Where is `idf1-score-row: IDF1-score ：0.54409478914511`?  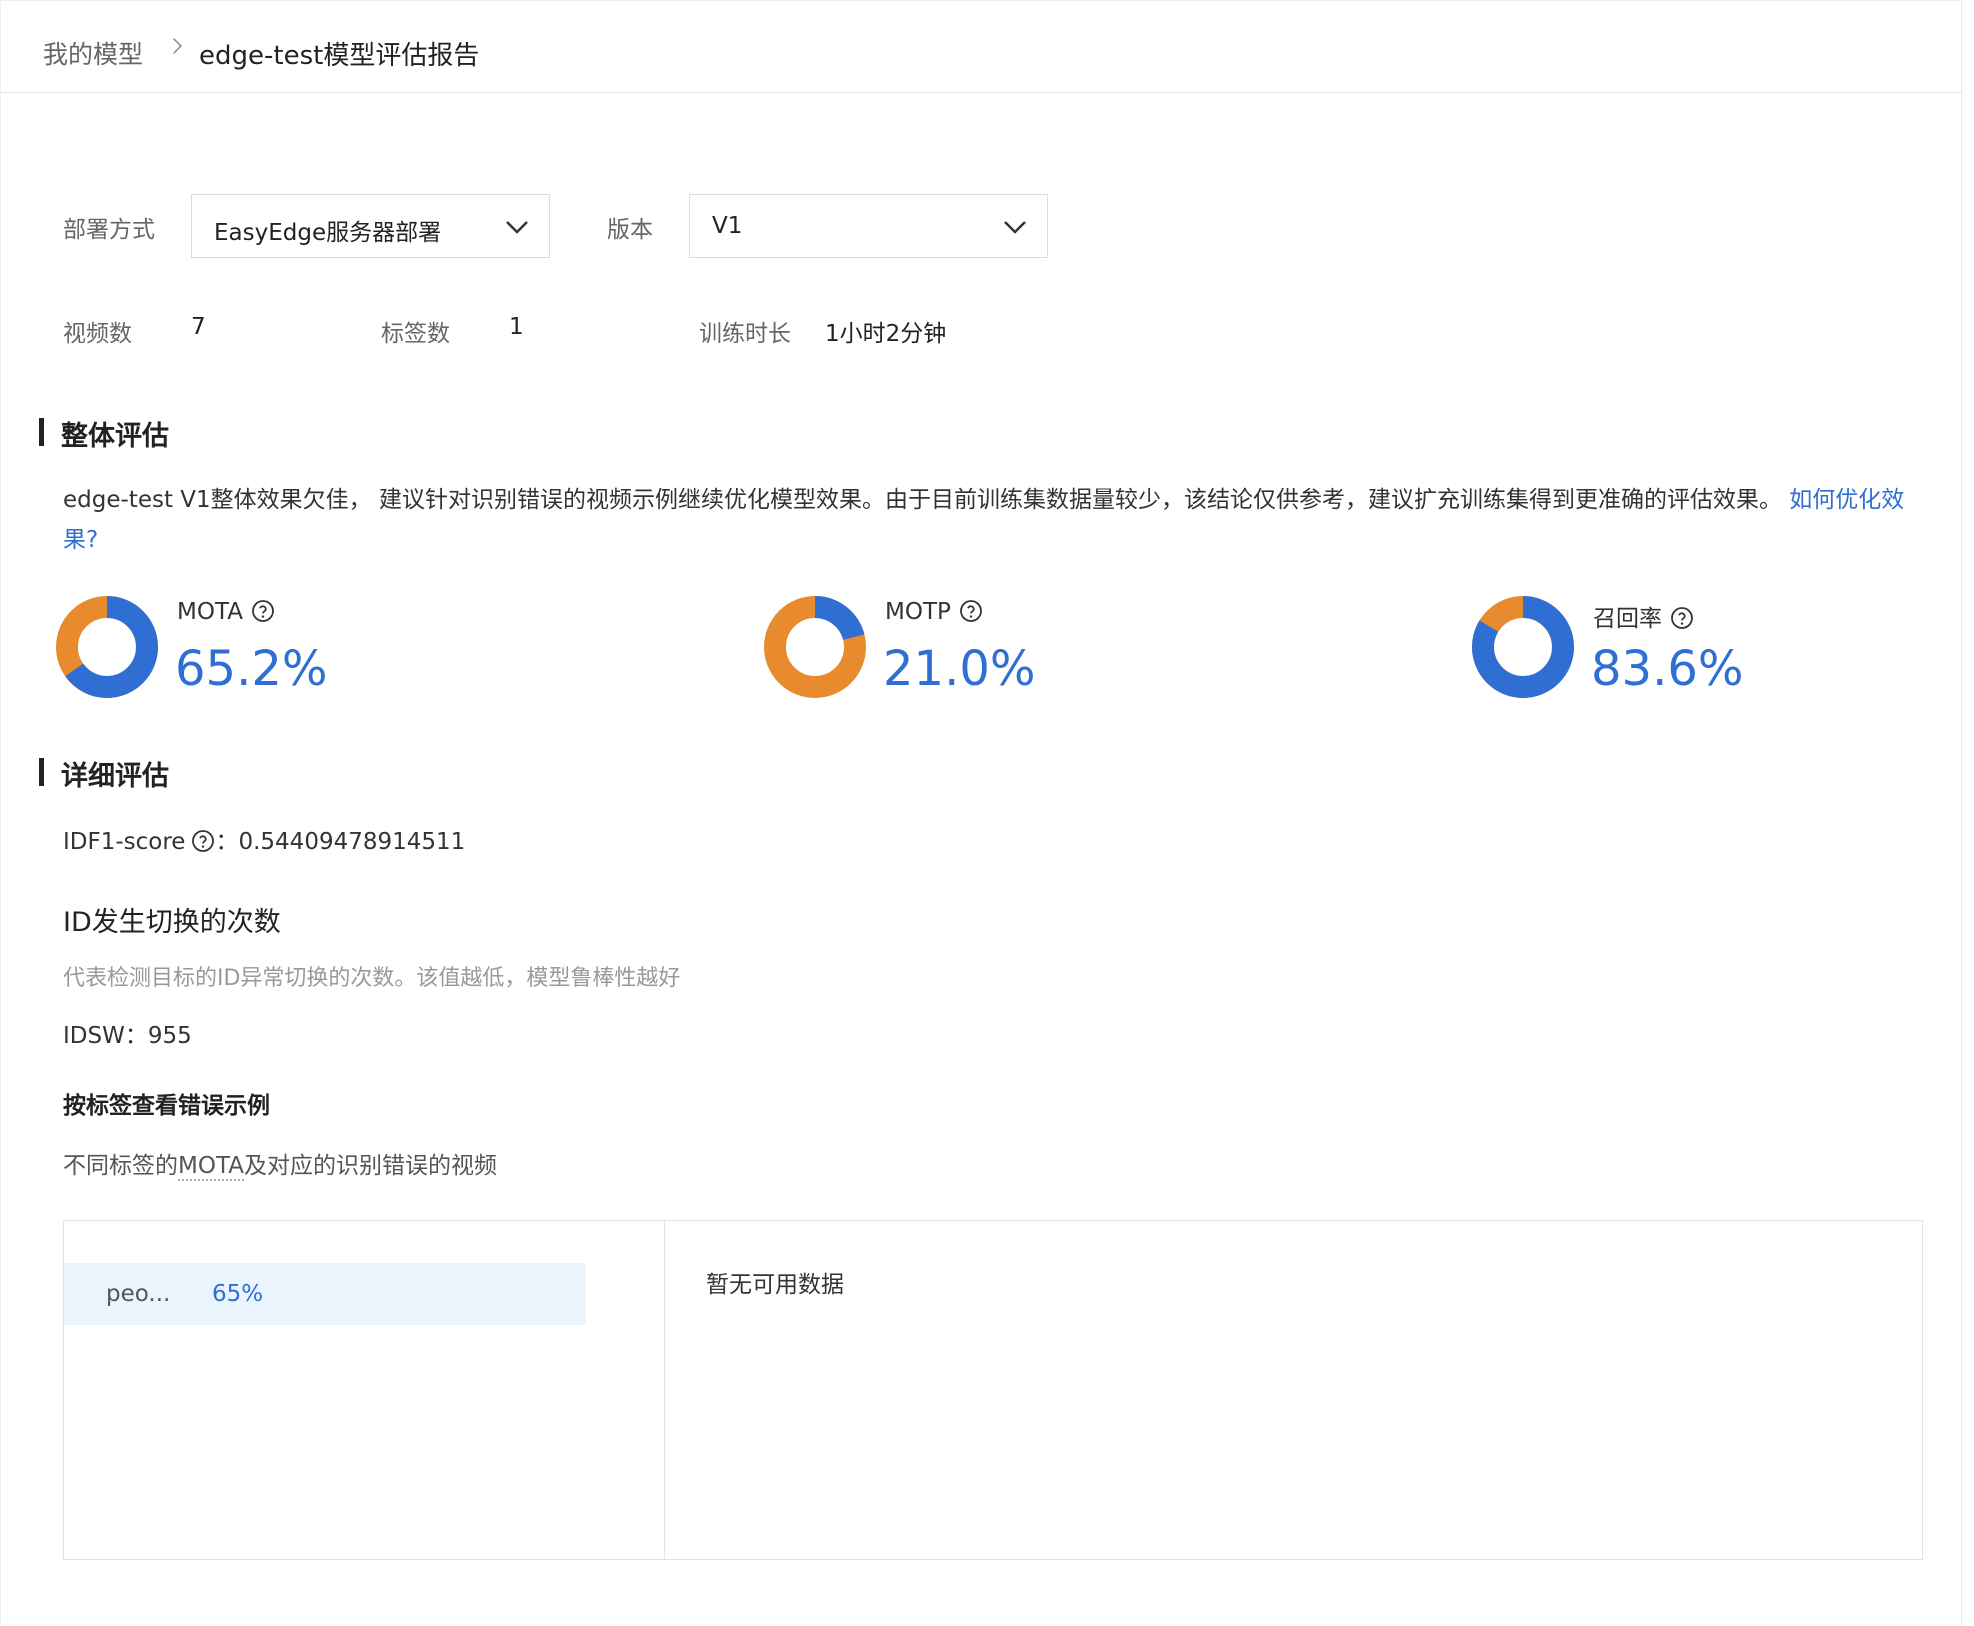
idf1-score-row: IDF1-score ：0.54409478914511 is located at coordinates (264, 839).